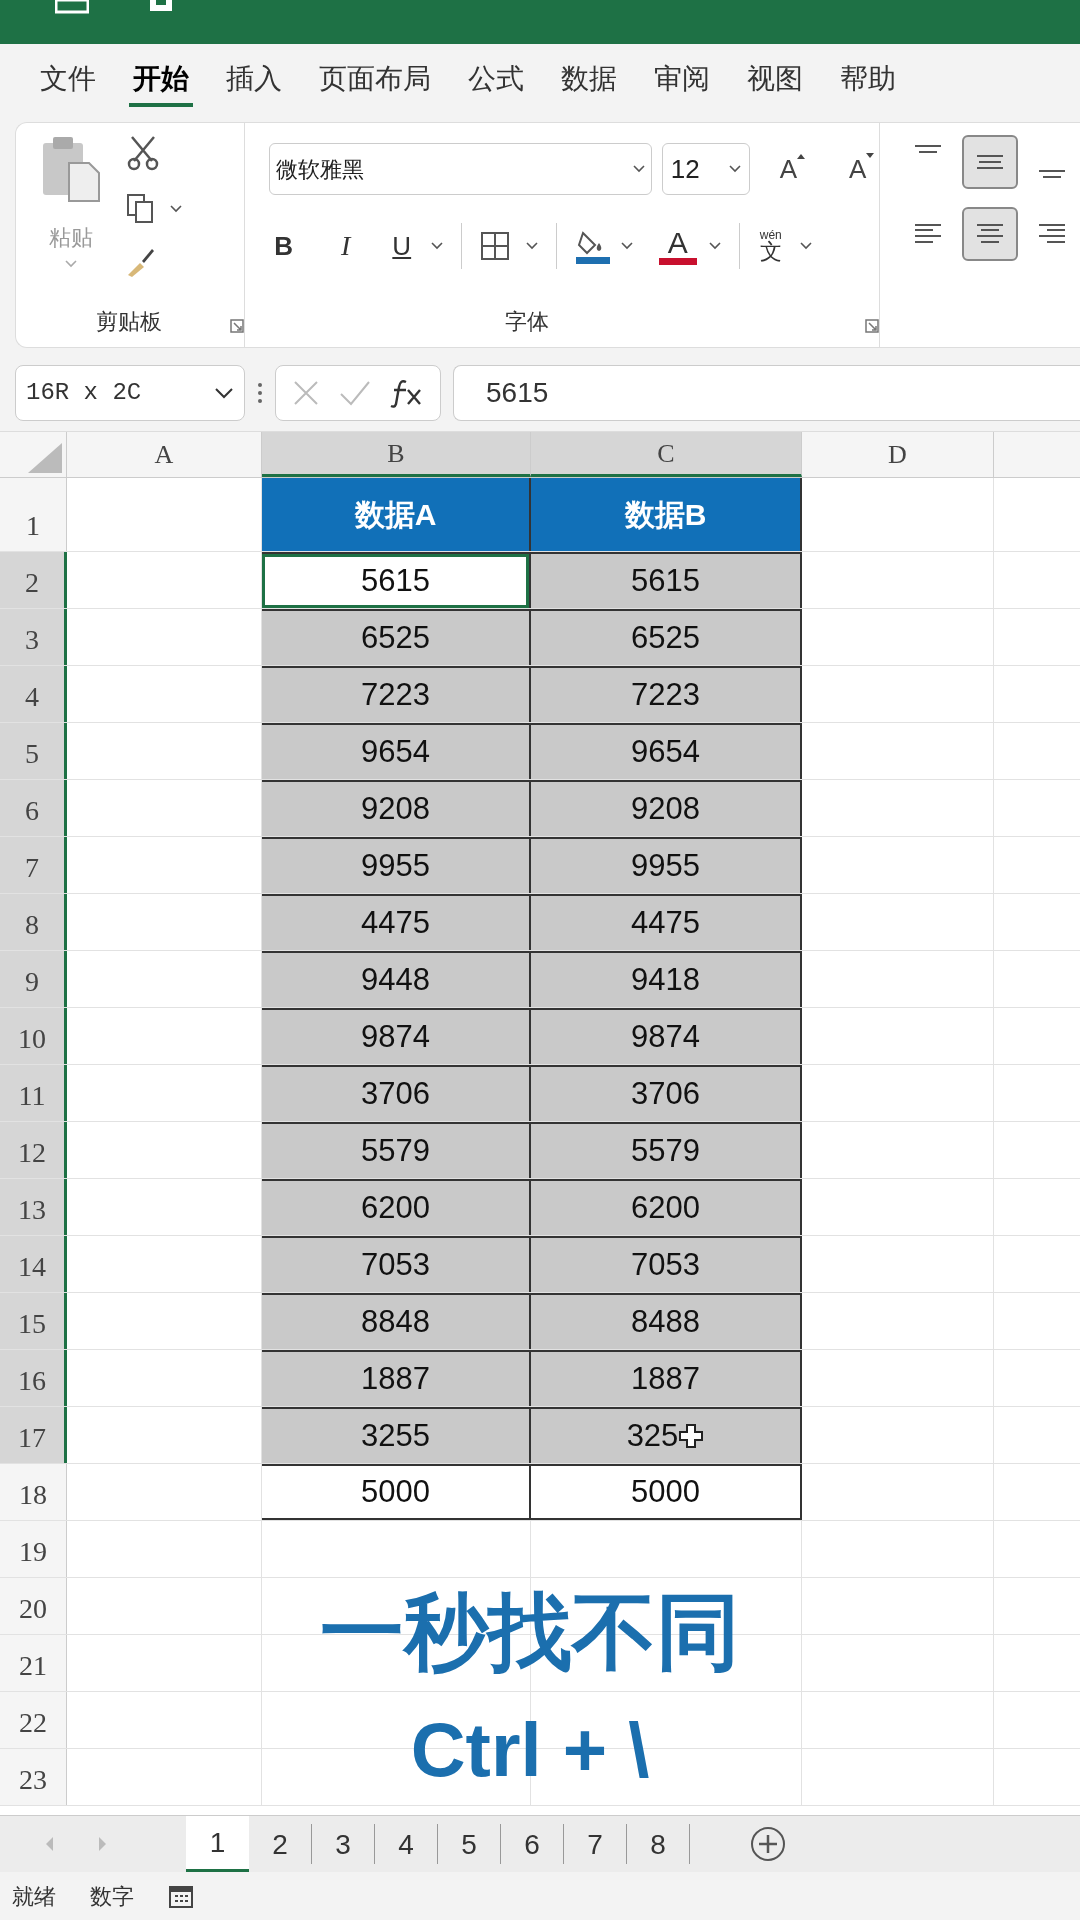 The height and width of the screenshot is (1920, 1080). Describe the element at coordinates (396, 922) in the screenshot. I see `table-cell: 4475` at that location.